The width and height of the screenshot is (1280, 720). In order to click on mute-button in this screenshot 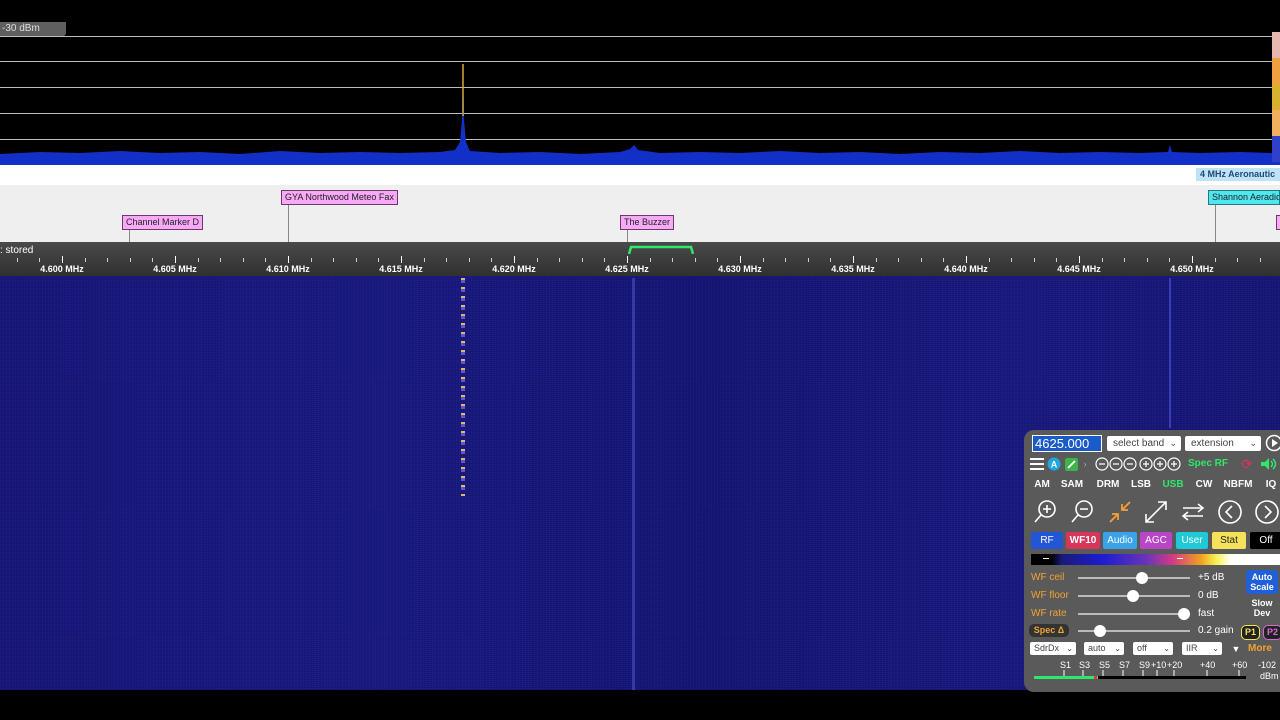, I will do `click(1269, 464)`.